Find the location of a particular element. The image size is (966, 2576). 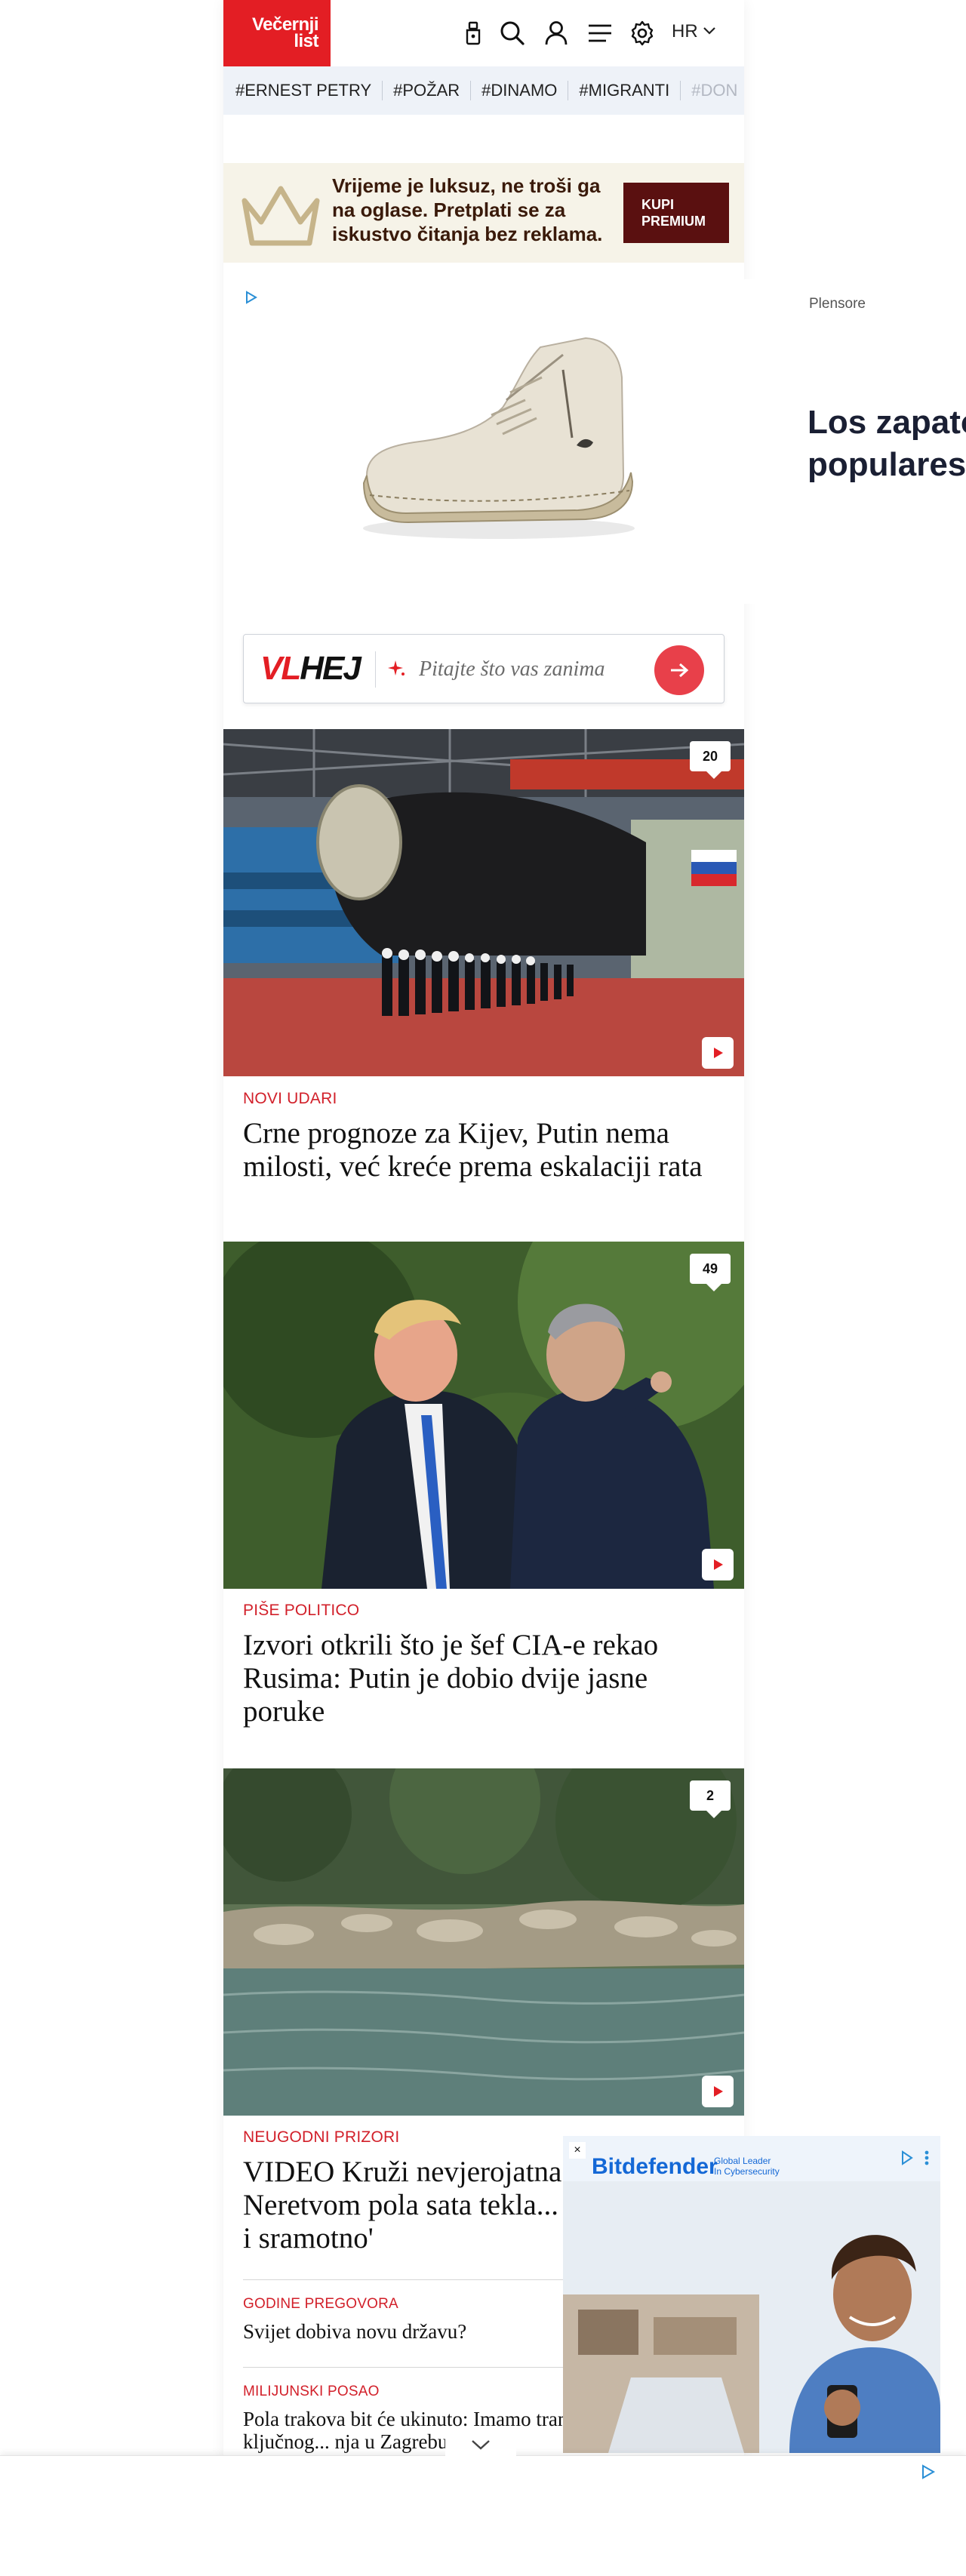

user-icon is located at coordinates (556, 33).